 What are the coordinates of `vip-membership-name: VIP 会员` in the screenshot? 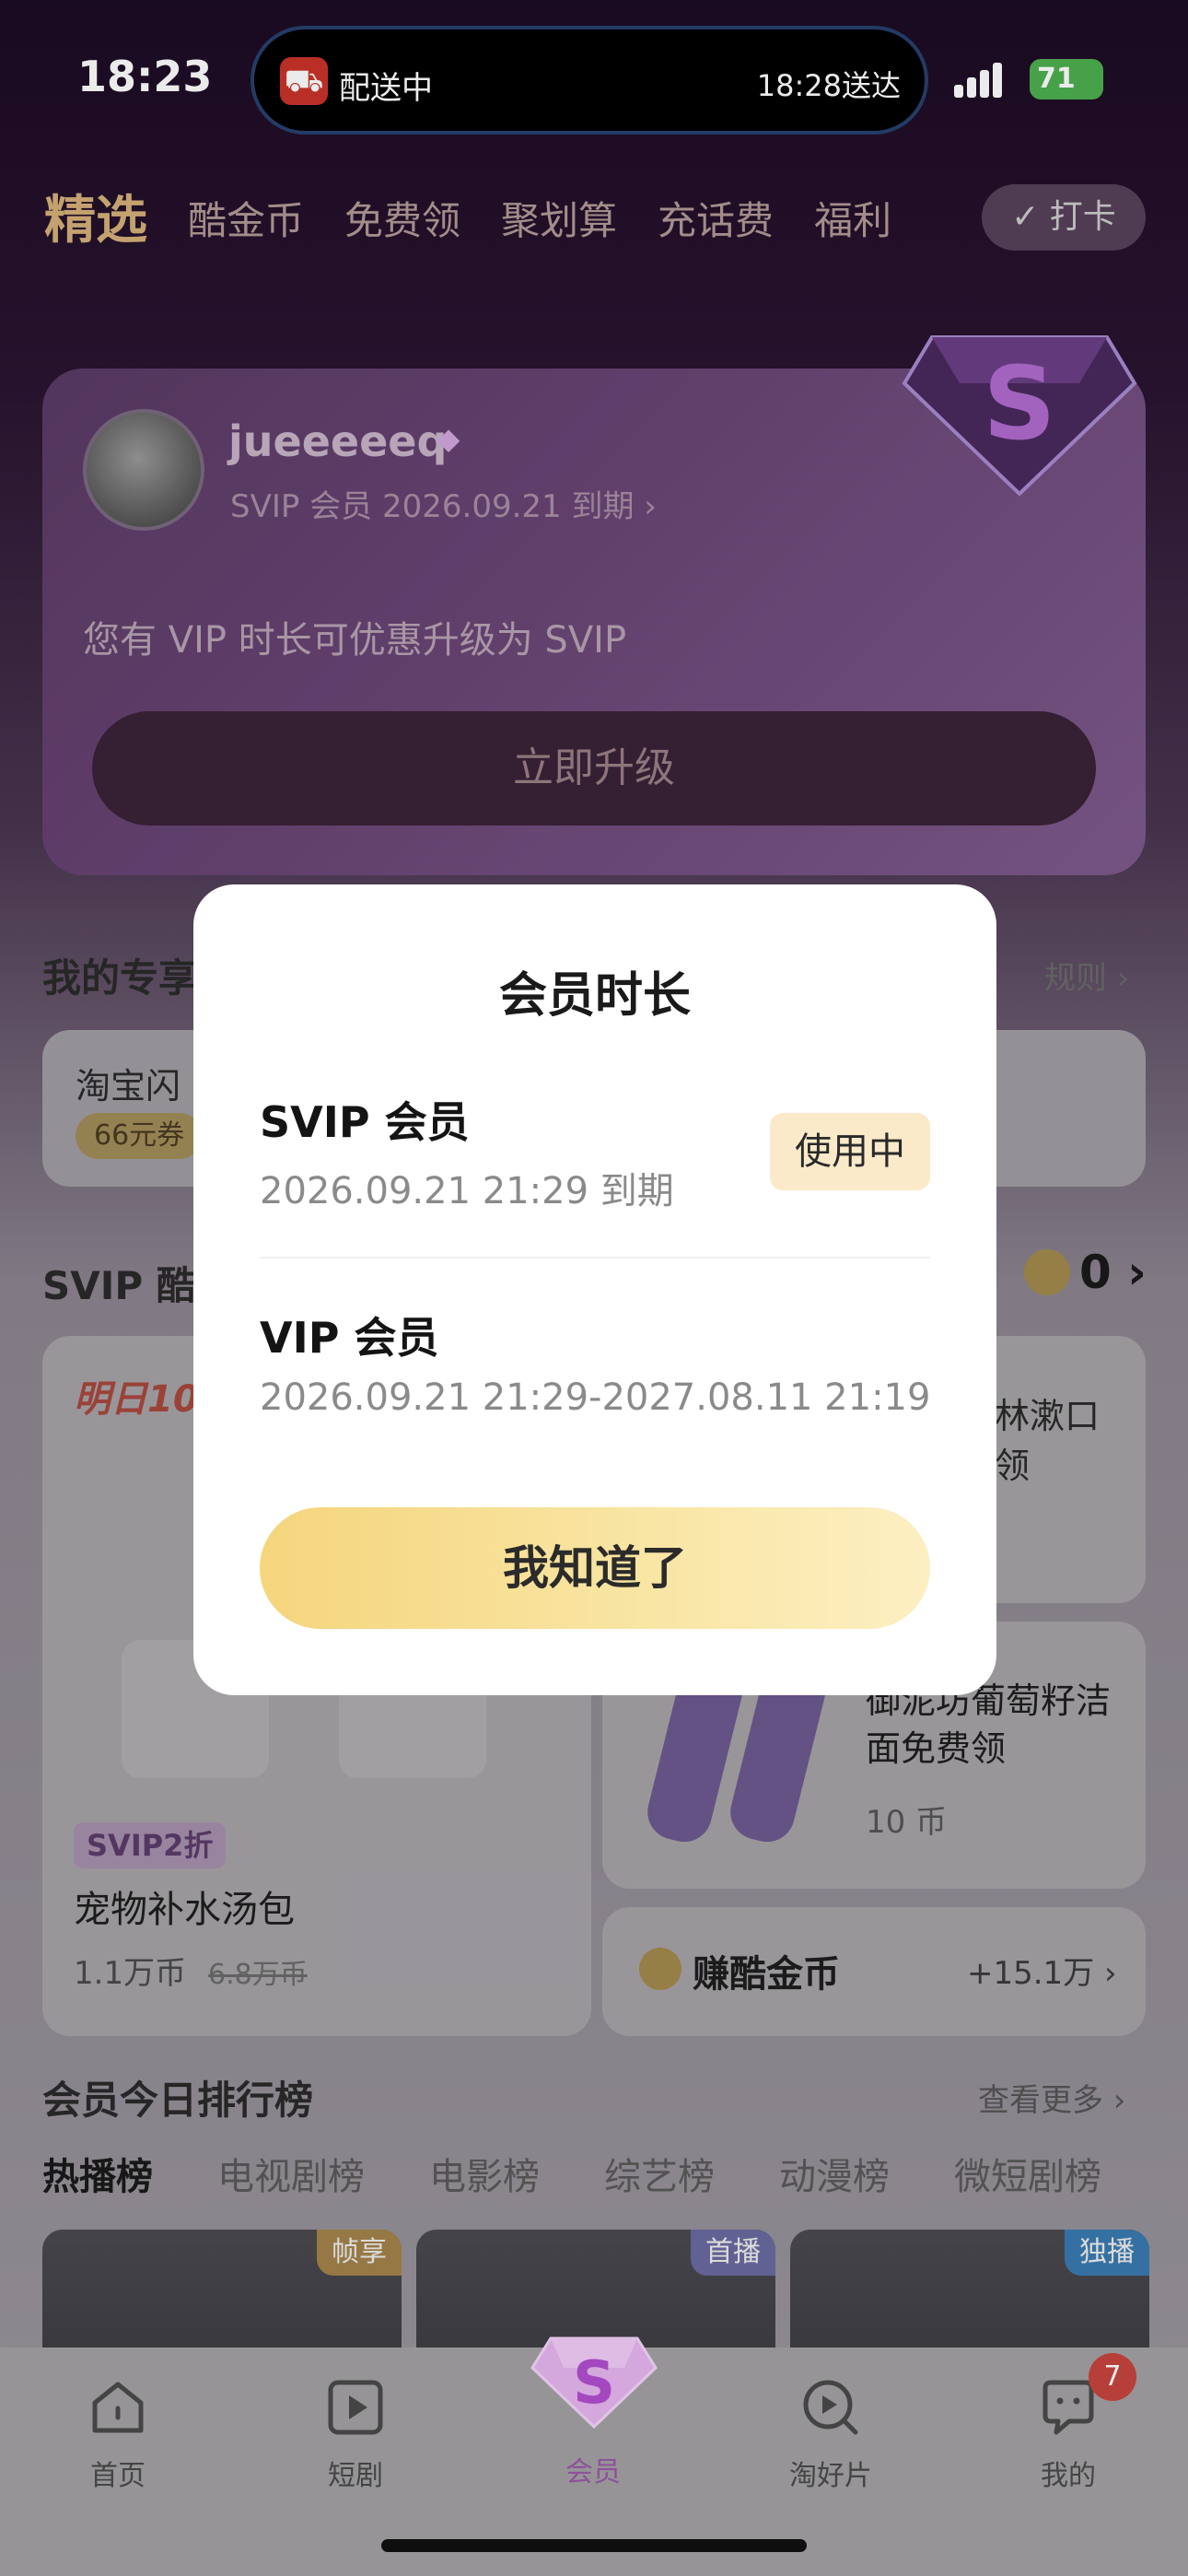 It's located at (349, 1338).